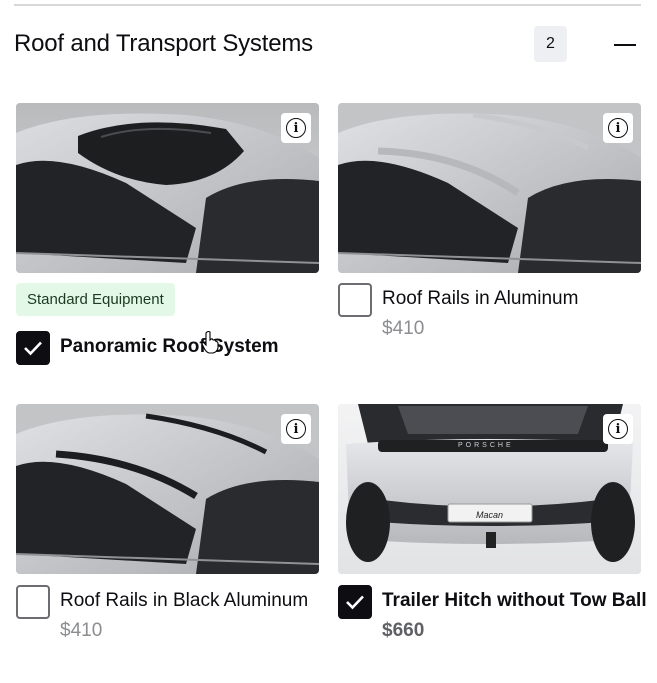  I want to click on option-row: Panoramic Roof System, so click(147, 348).